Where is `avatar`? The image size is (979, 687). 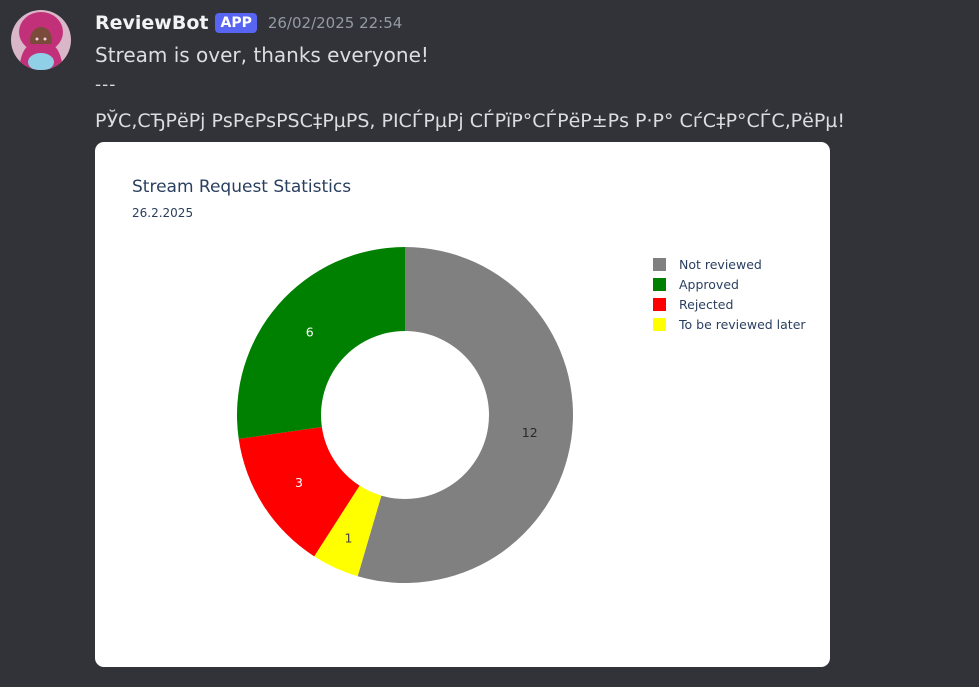 avatar is located at coordinates (41, 40).